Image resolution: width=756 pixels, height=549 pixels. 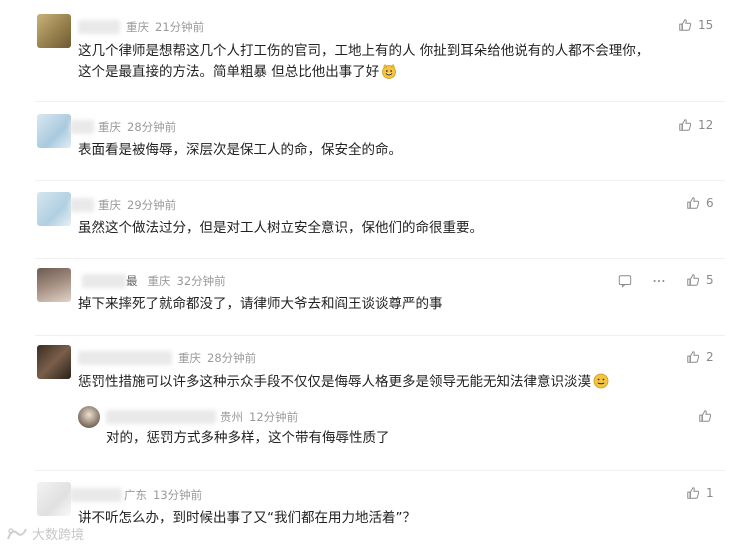 I want to click on like-button: 12, so click(x=695, y=125).